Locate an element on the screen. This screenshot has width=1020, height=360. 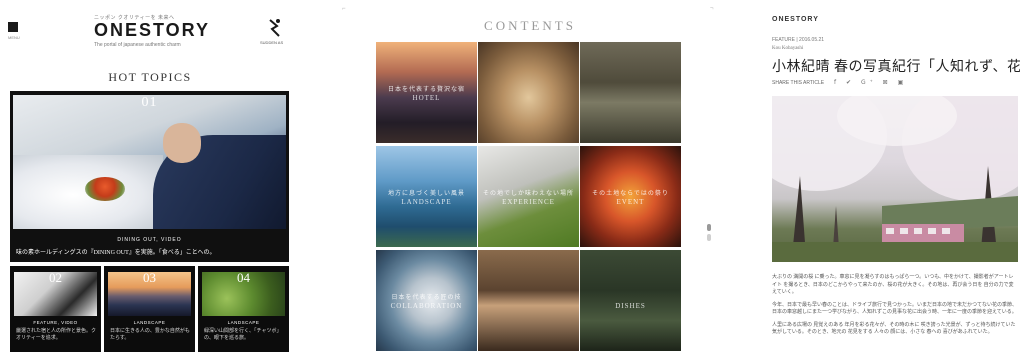
grid-item-subtitle: 地方に息づく美しい風景 is located at coordinates (426, 194).